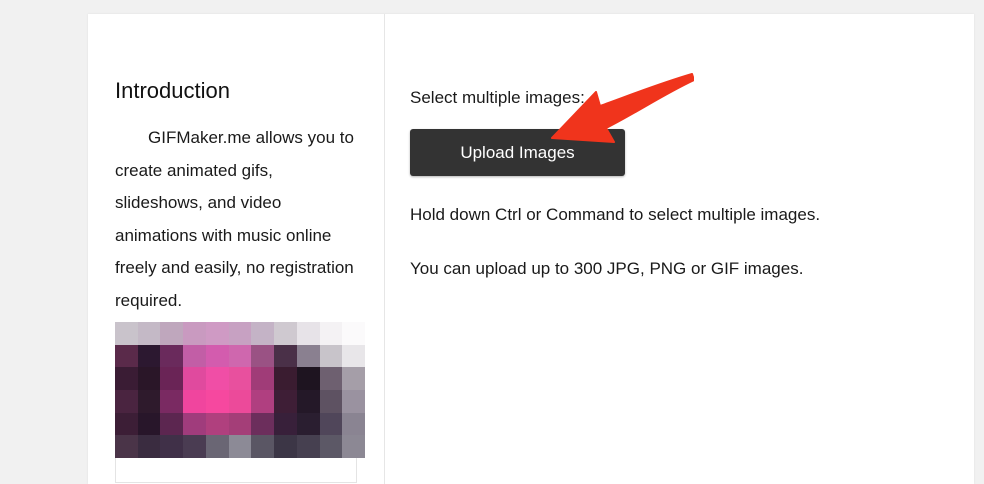  I want to click on intro-title: Introduction, so click(172, 90).